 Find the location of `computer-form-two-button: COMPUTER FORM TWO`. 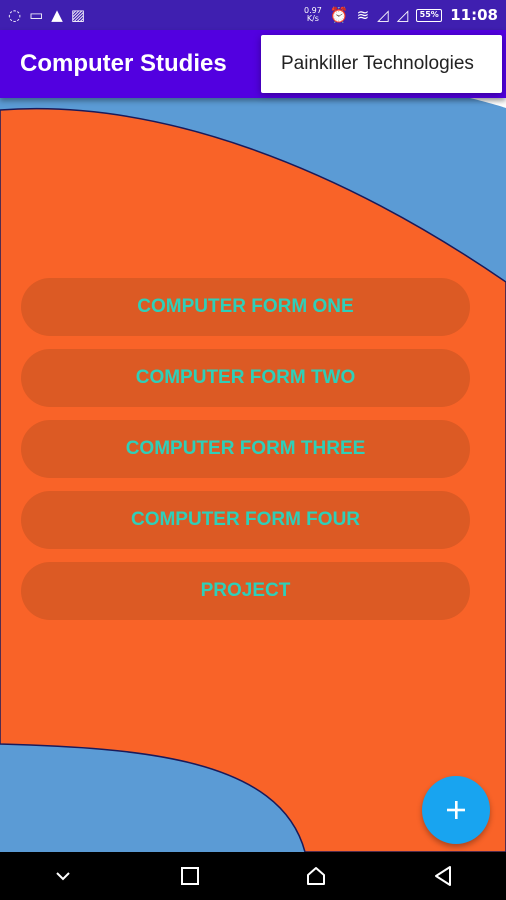

computer-form-two-button: COMPUTER FORM TWO is located at coordinates (245, 378).